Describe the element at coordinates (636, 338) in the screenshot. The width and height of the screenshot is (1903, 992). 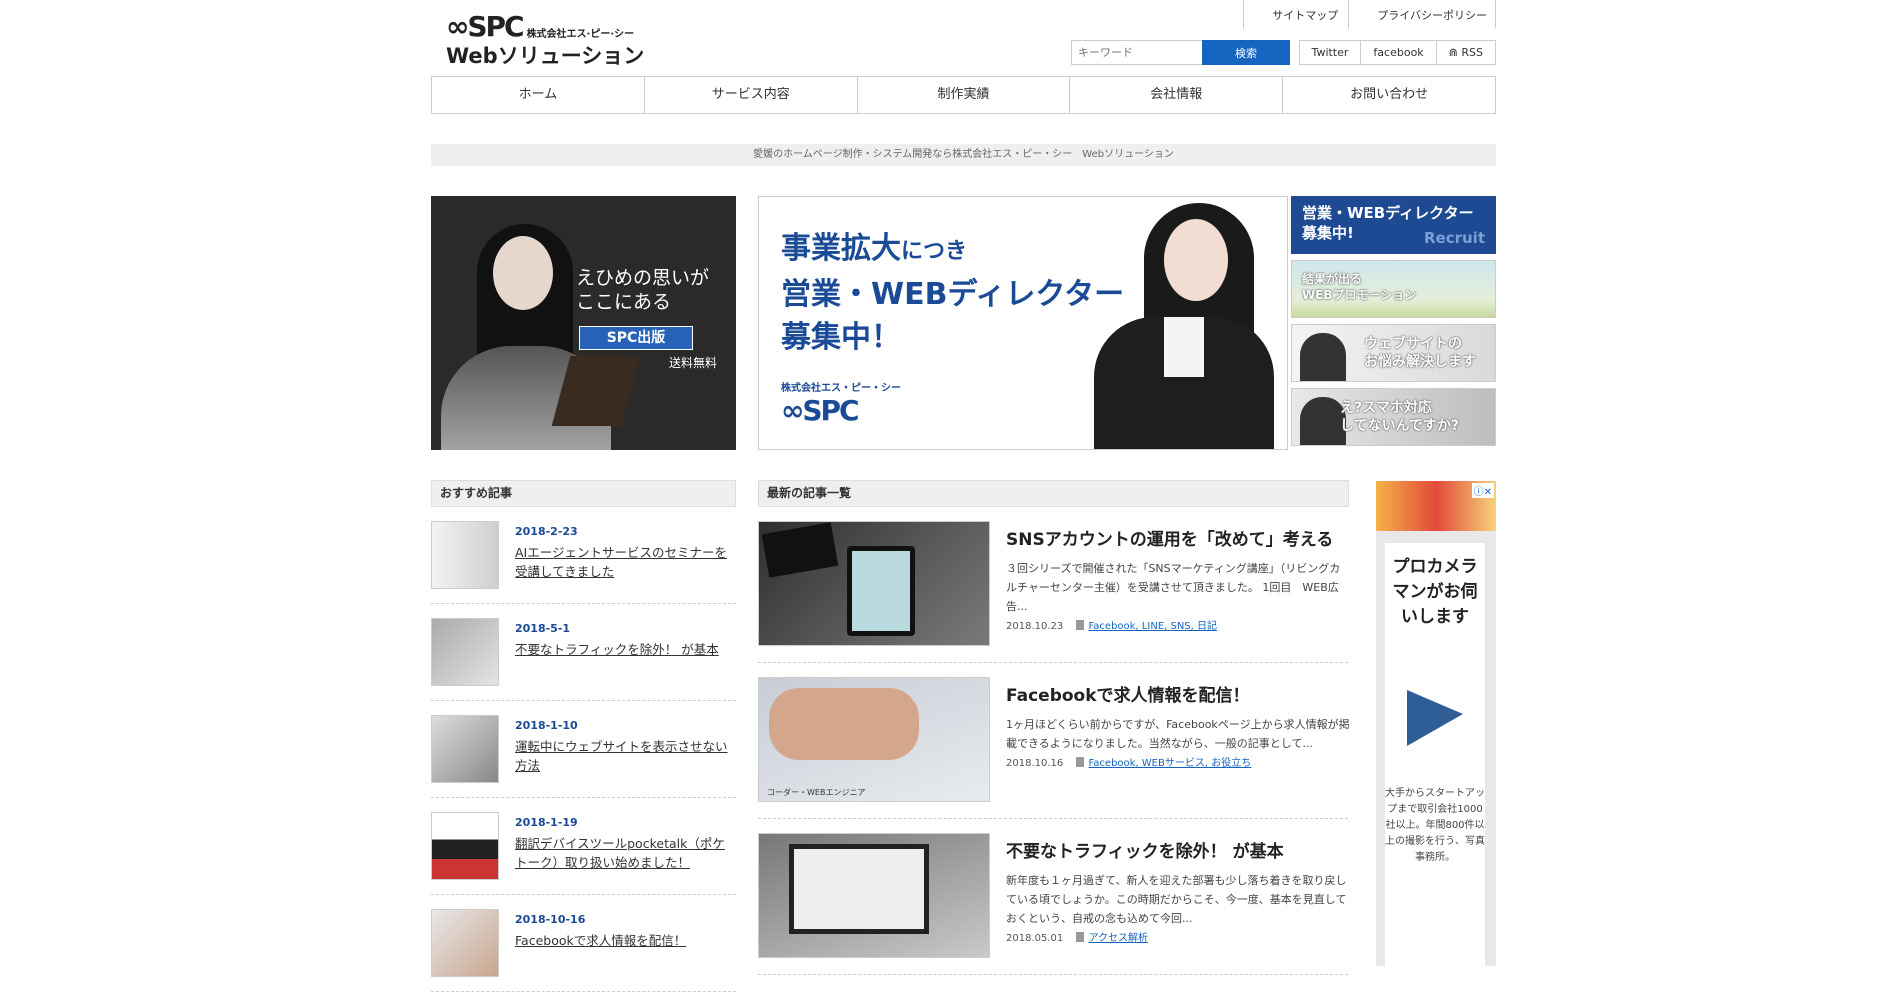
I see `spc-brand: SPC出版` at that location.